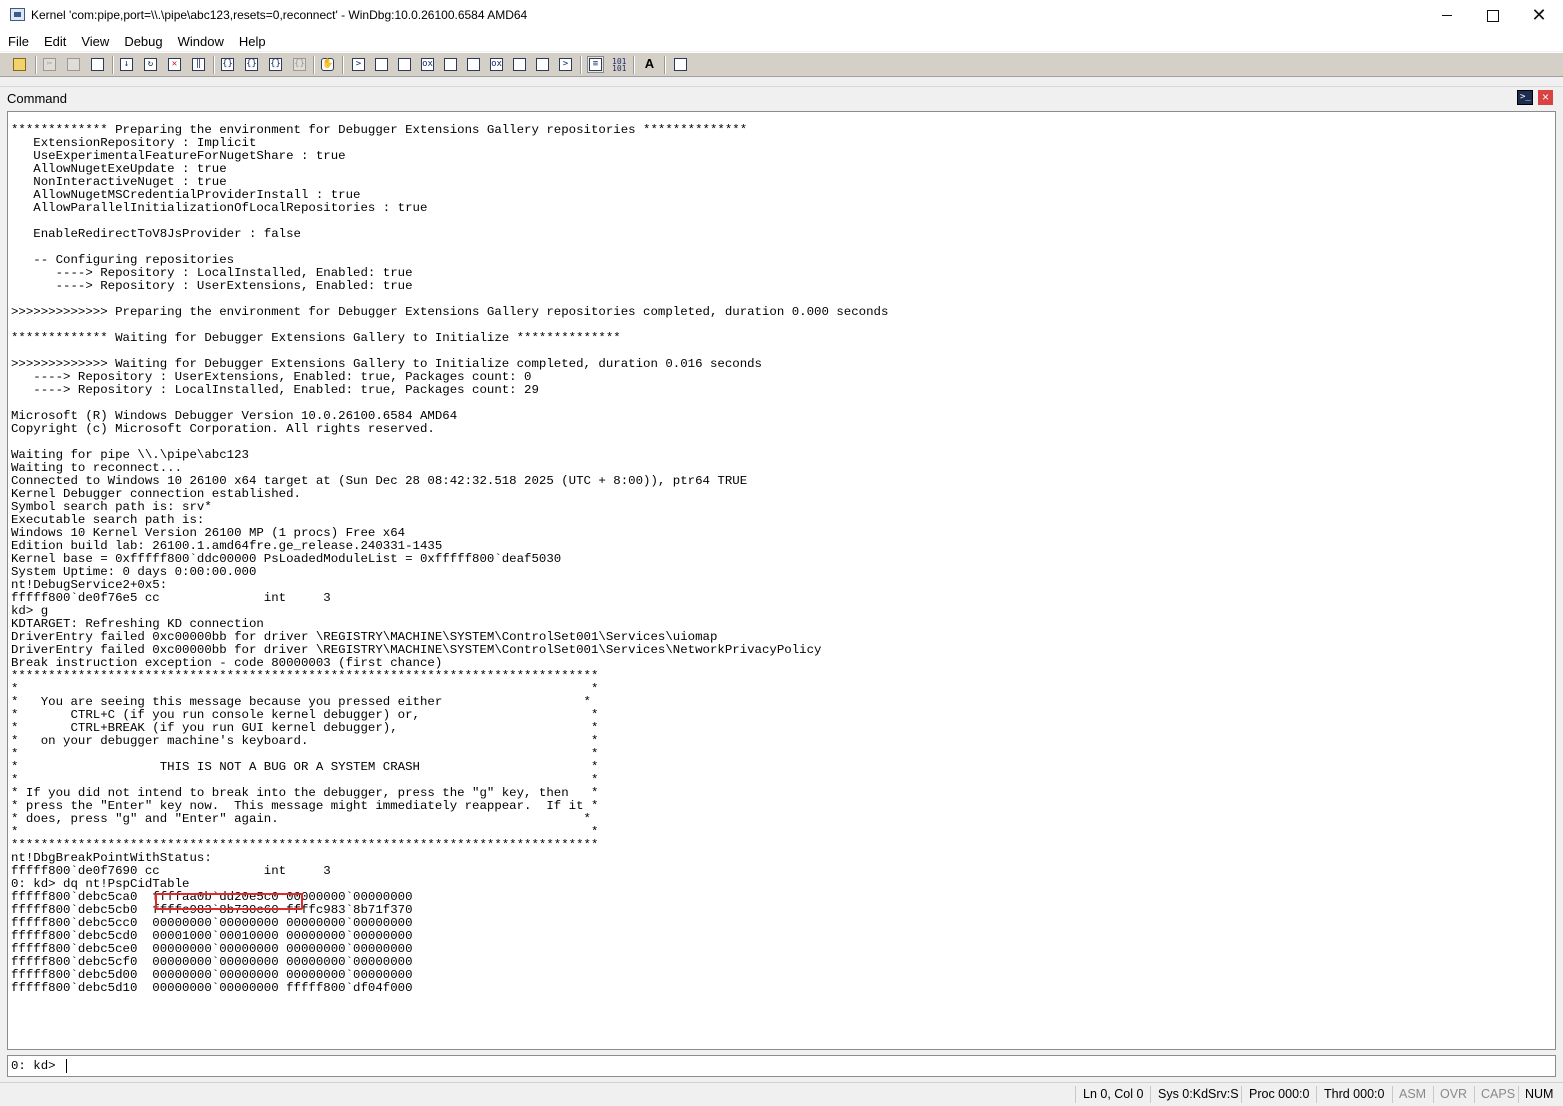 The width and height of the screenshot is (1563, 1106). I want to click on status-thrd: Thrd 000:0, so click(1354, 1094).